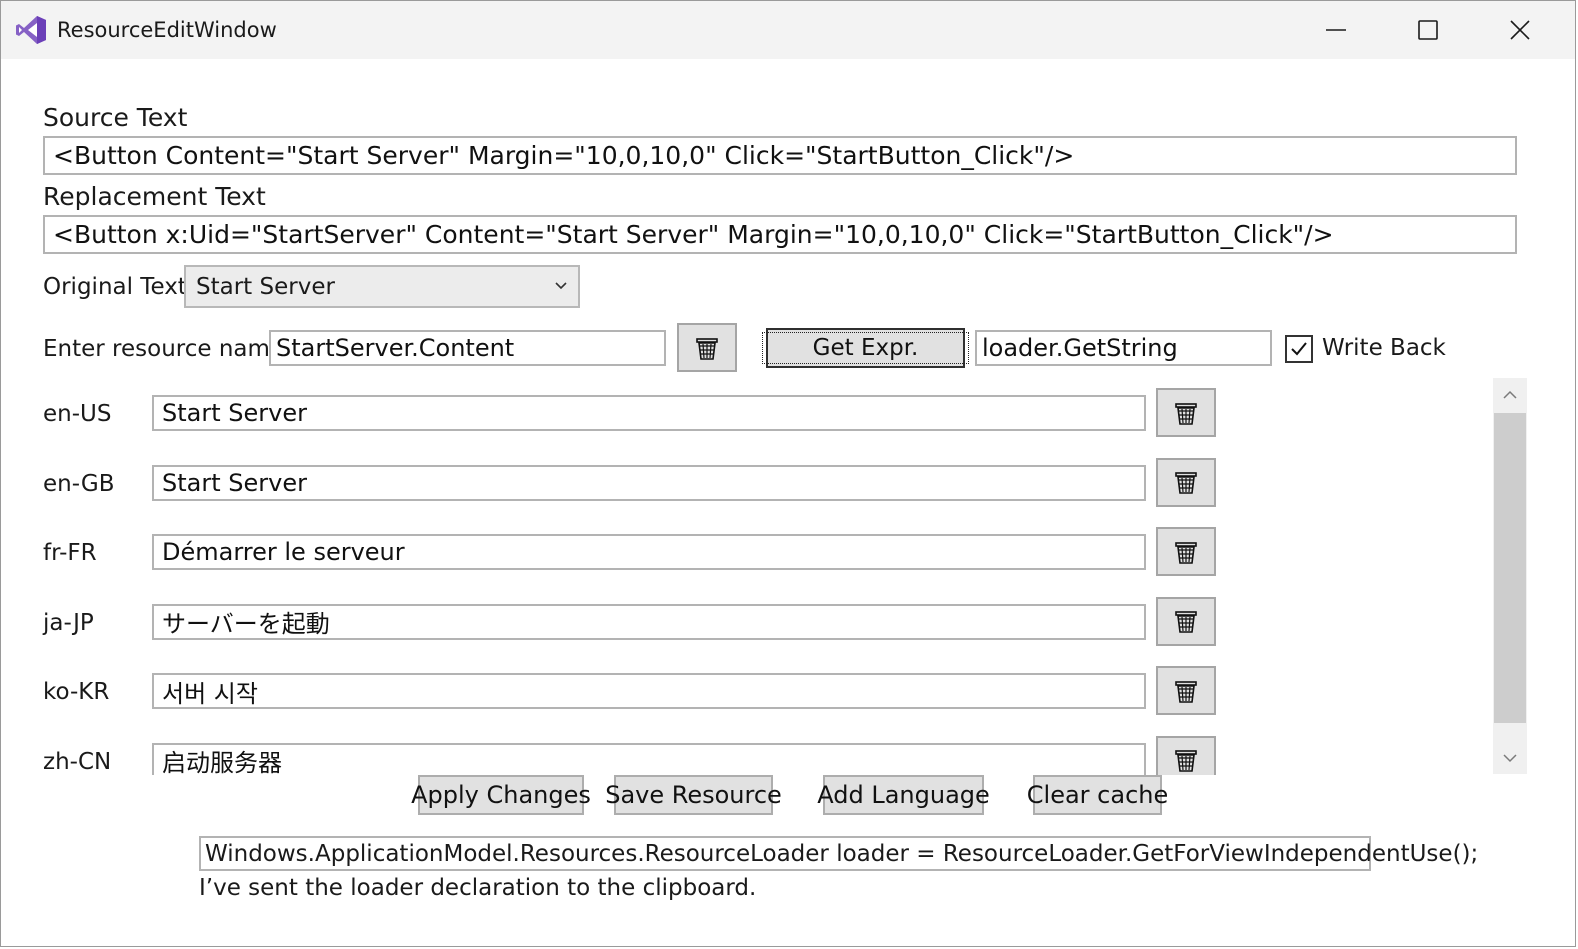 Image resolution: width=1578 pixels, height=949 pixels. I want to click on maximize-icon, so click(1428, 30).